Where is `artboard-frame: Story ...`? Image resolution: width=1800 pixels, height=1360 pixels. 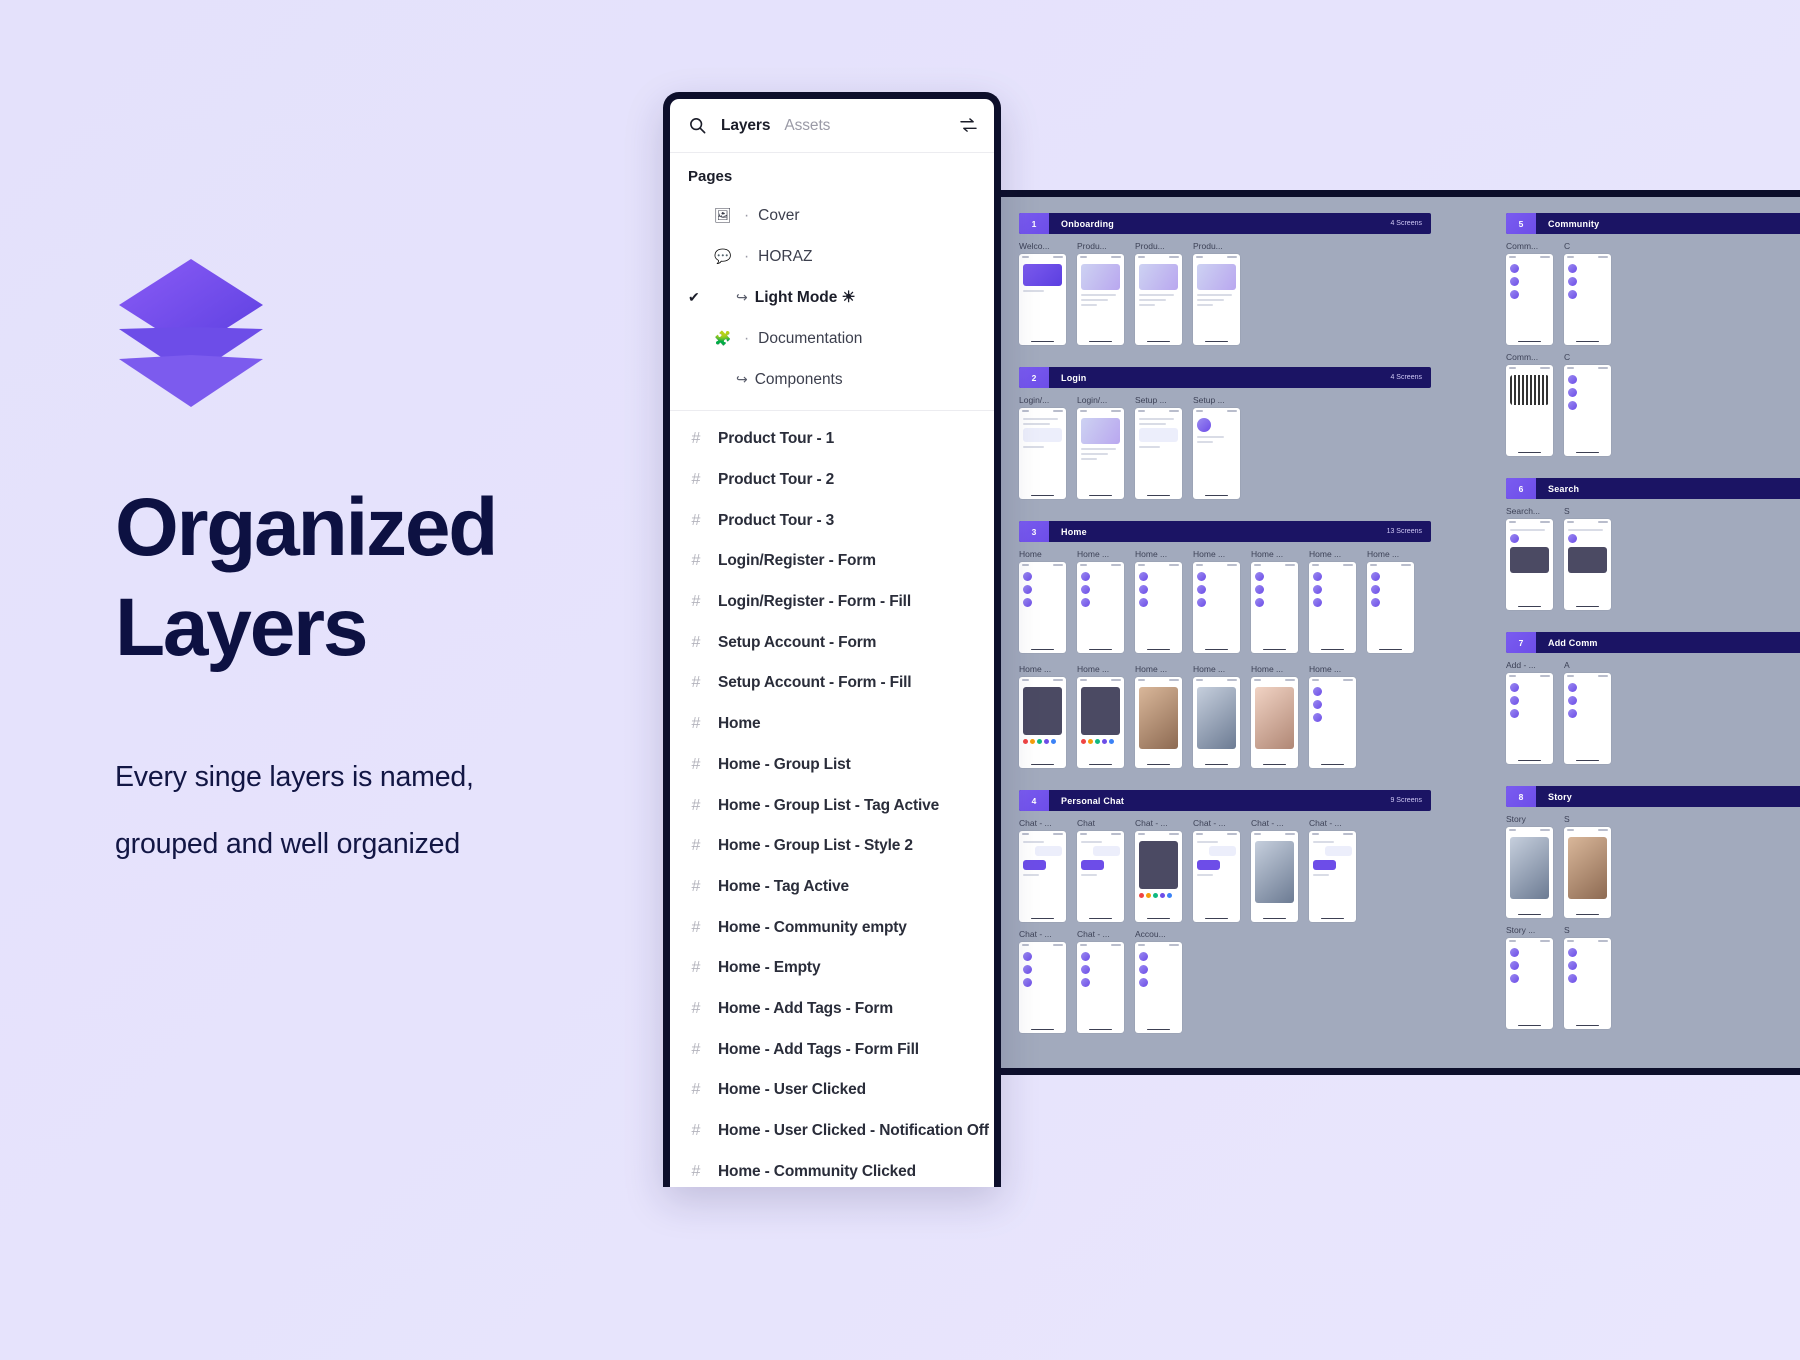
artboard-frame: Story ... is located at coordinates (1529, 977).